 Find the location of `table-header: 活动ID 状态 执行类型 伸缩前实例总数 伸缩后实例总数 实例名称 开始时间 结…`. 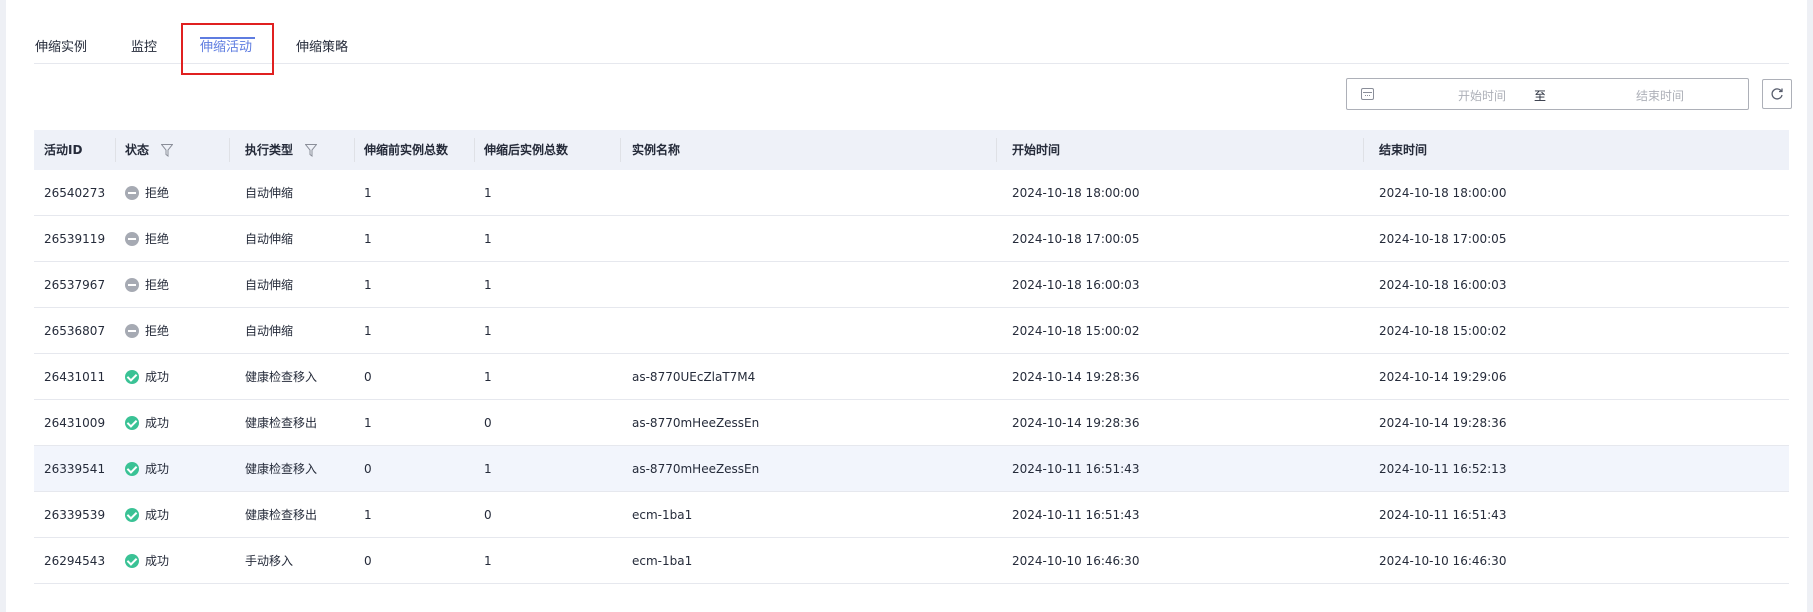

table-header: 活动ID 状态 执行类型 伸缩前实例总数 伸缩后实例总数 实例名称 开始时间 结… is located at coordinates (911, 150).